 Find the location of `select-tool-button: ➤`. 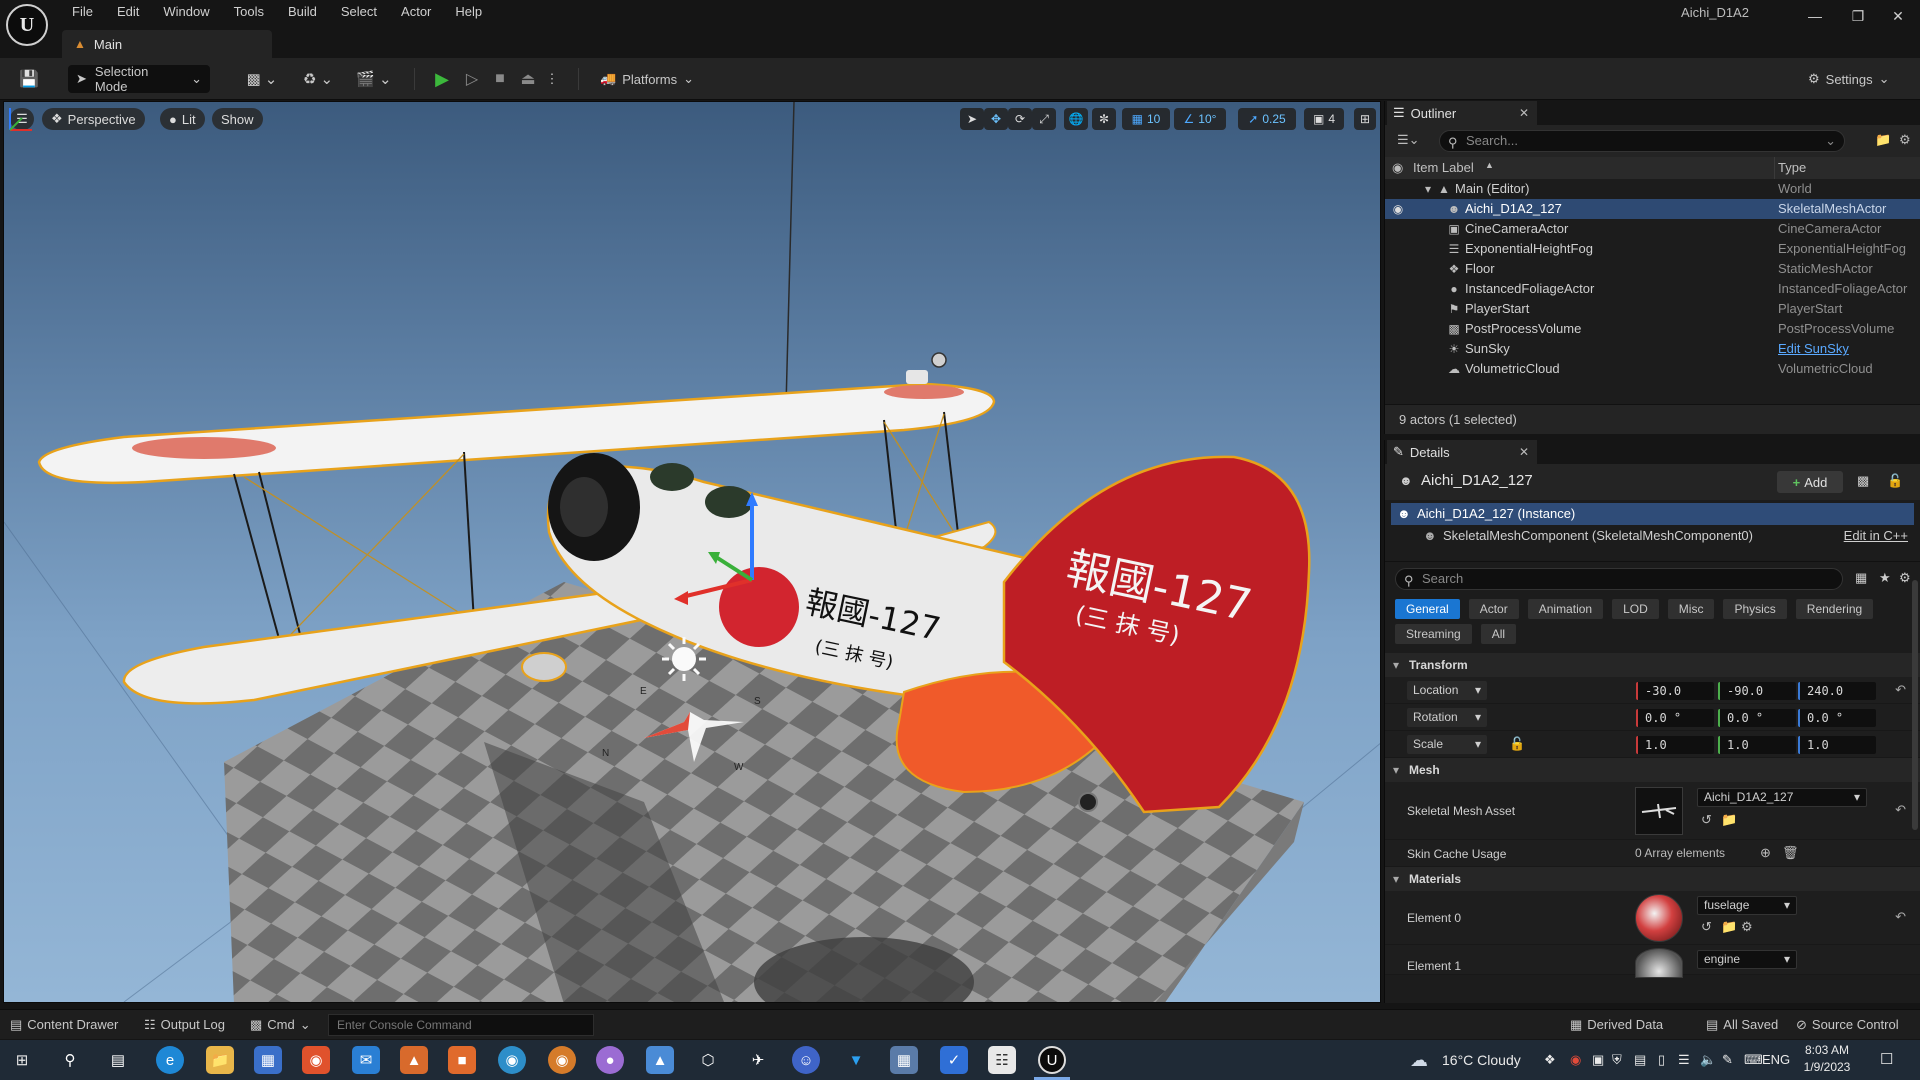

select-tool-button: ➤ is located at coordinates (972, 119).